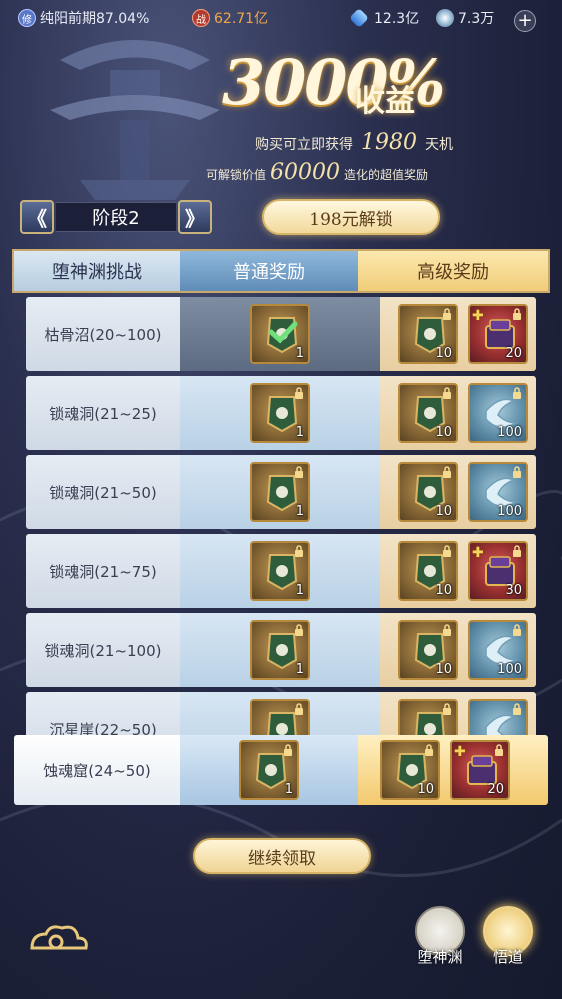  I want to click on continue-claim-button: 继续领取, so click(282, 856).